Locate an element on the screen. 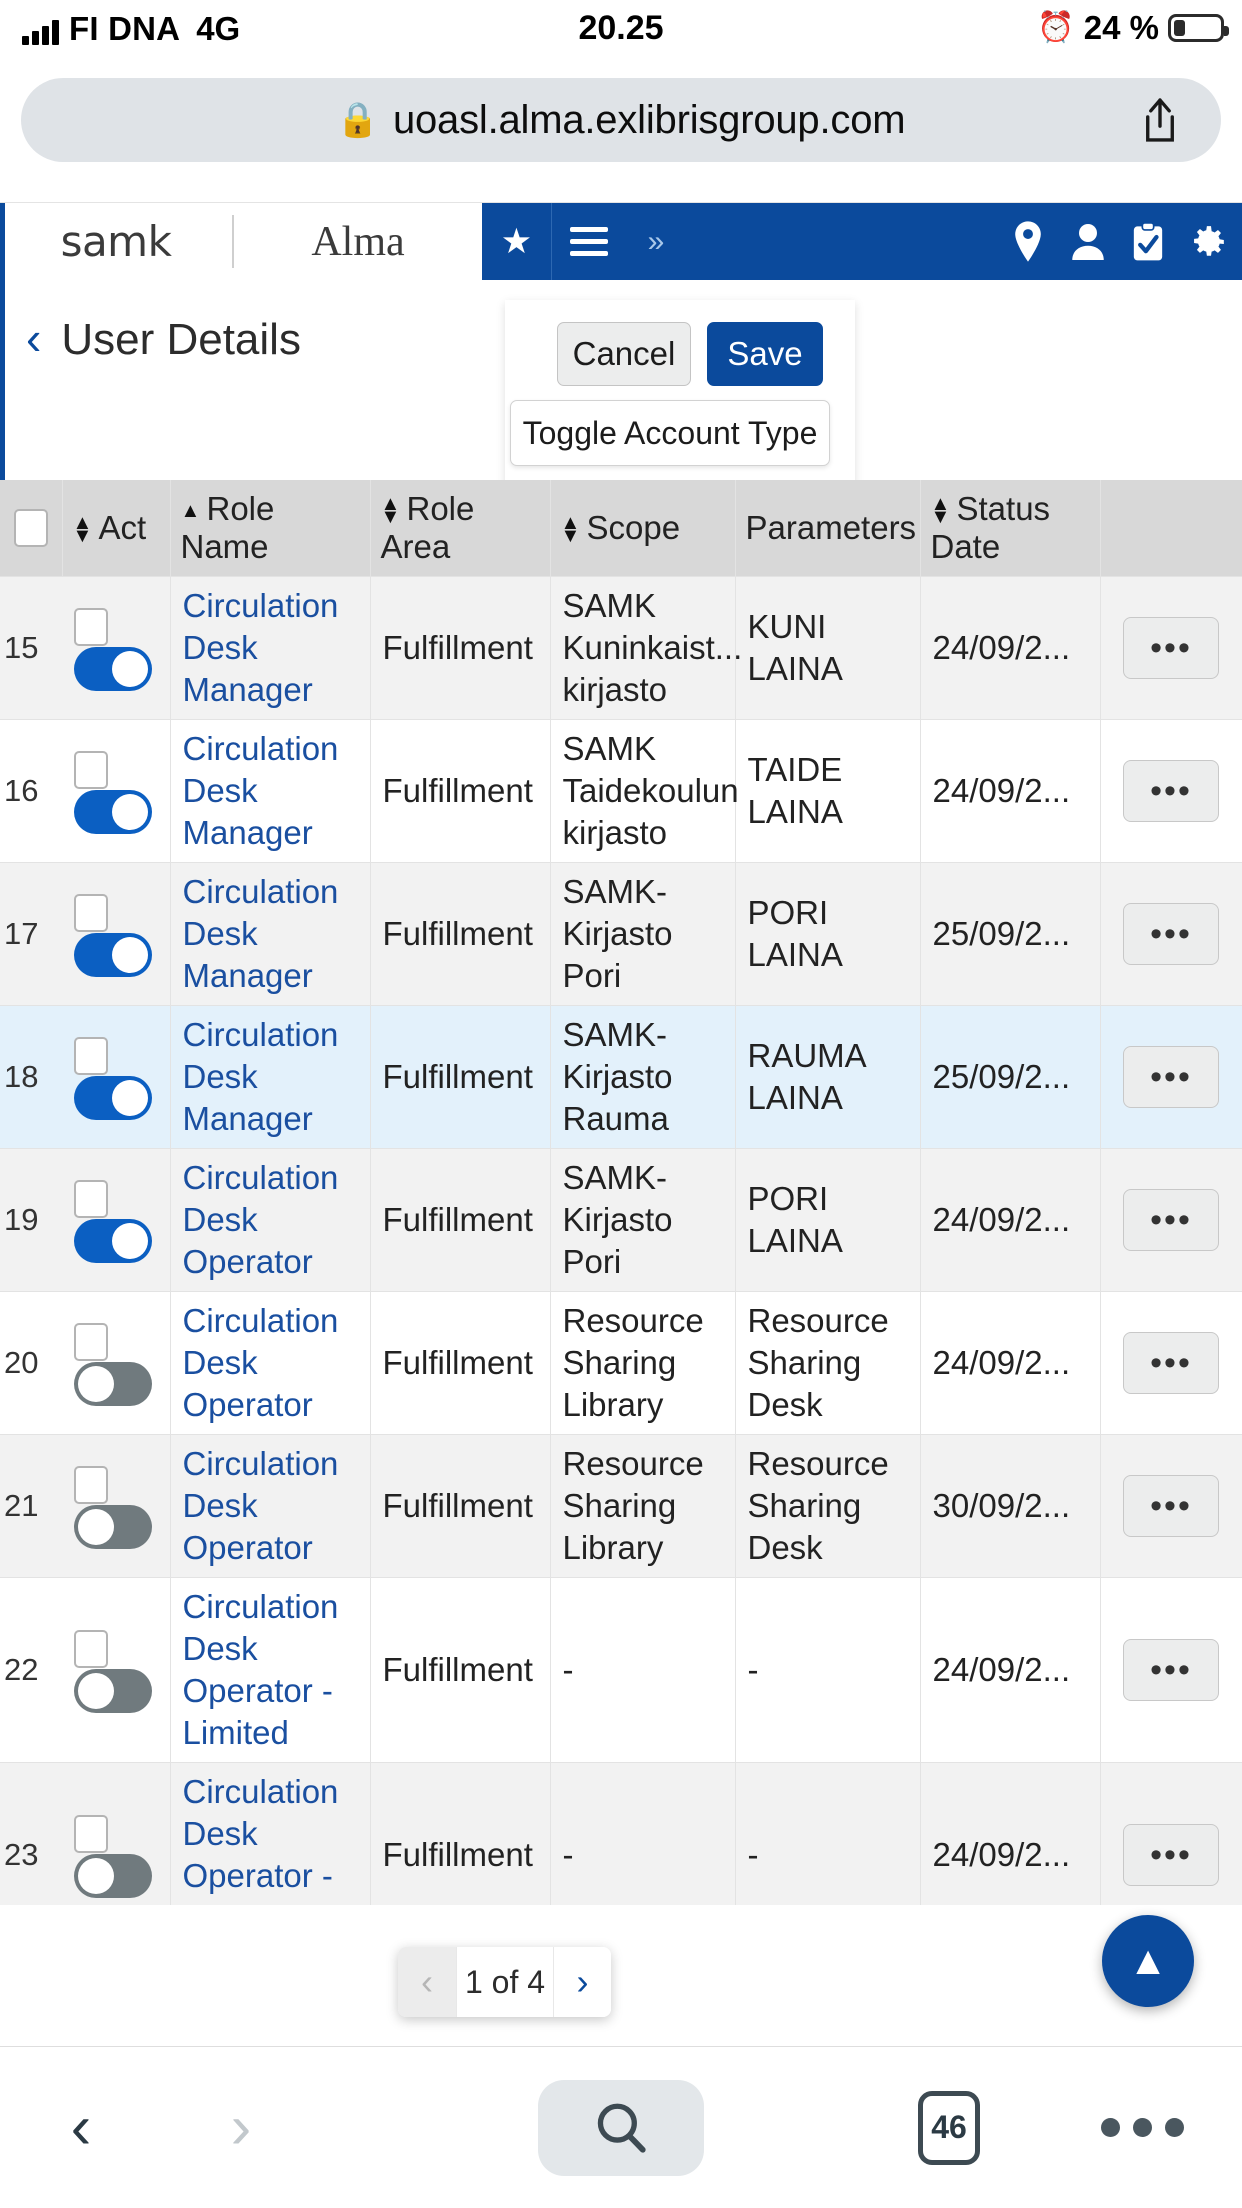 This screenshot has height=2208, width=1242. column-header-role-area: ▲ ▼ Role Area is located at coordinates (460, 528).